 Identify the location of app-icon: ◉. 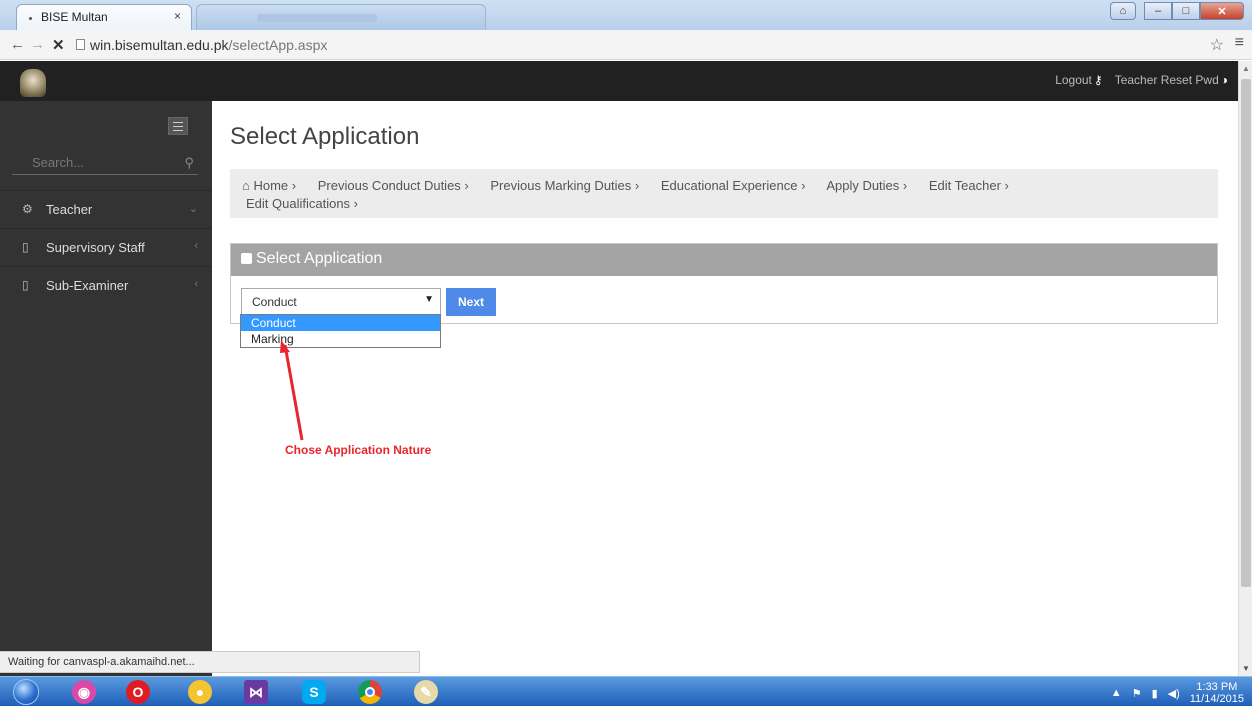
(84, 692).